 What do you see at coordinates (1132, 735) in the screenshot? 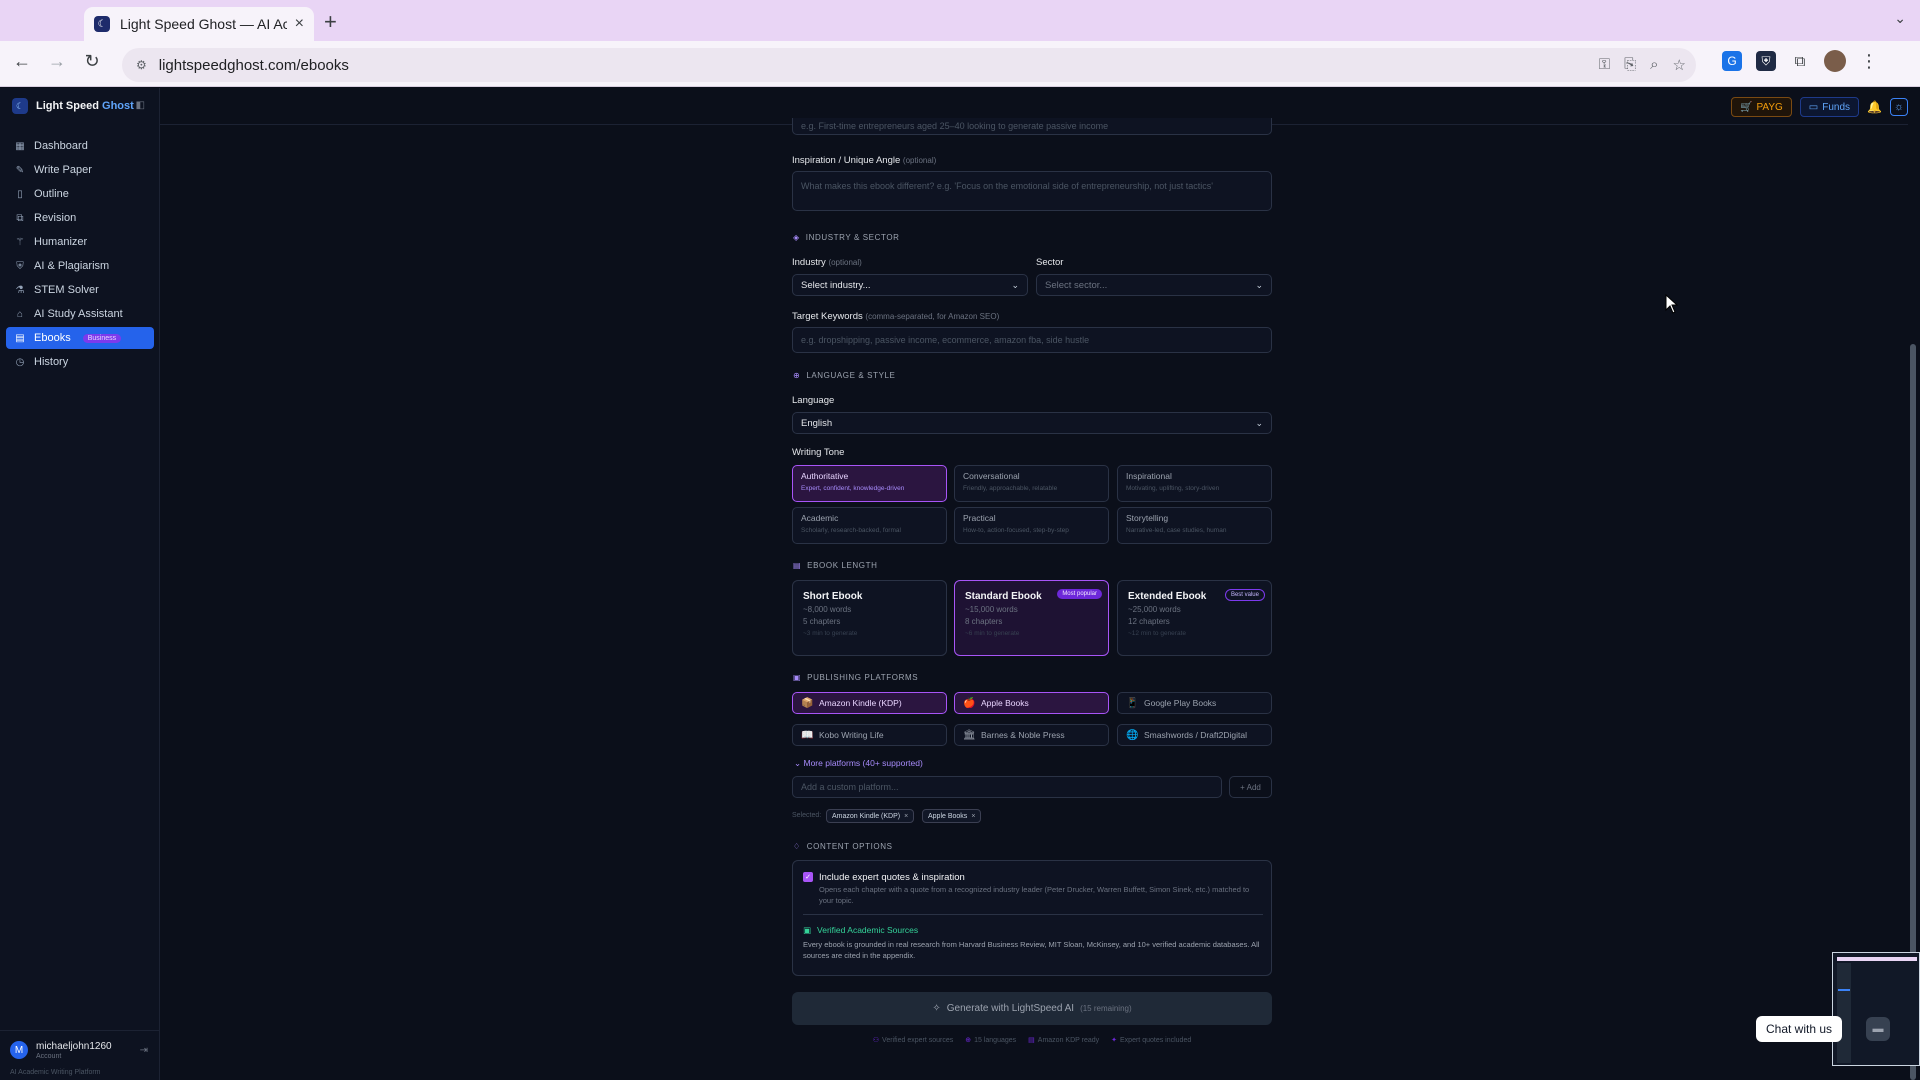
I see `globe-icon: 🌐` at bounding box center [1132, 735].